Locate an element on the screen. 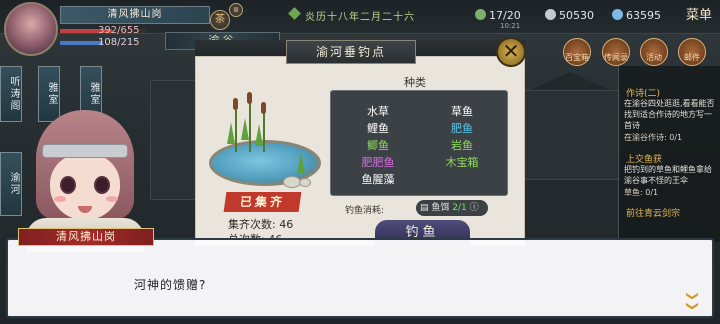  species-header: 种类 is located at coordinates (415, 82).